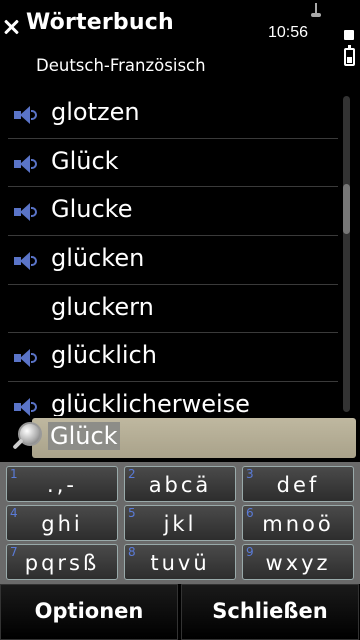 This screenshot has width=360, height=640. I want to click on key-9: 9 wxyz, so click(298, 562).